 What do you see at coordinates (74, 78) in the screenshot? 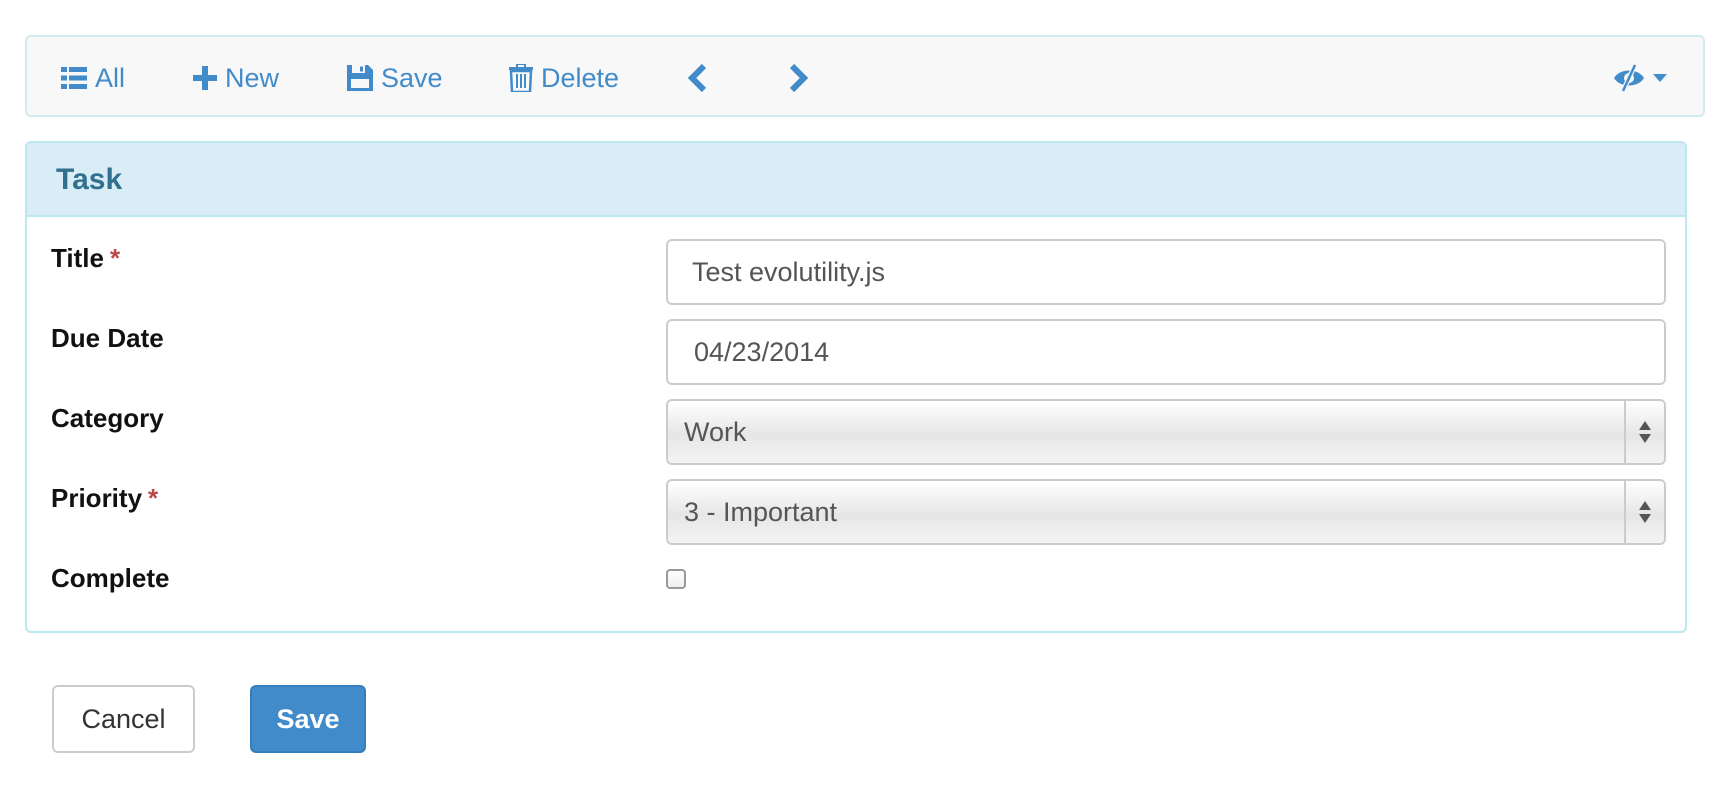
I see `list-icon` at bounding box center [74, 78].